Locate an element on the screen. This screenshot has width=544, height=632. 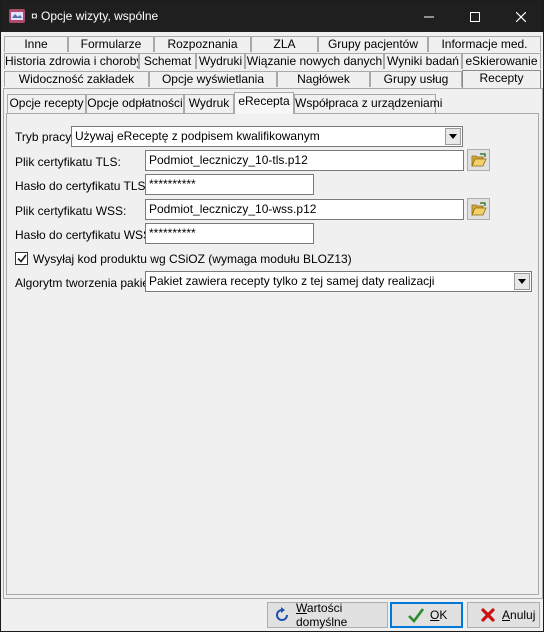
tab-naglowek: Nagłówek is located at coordinates (323, 79).